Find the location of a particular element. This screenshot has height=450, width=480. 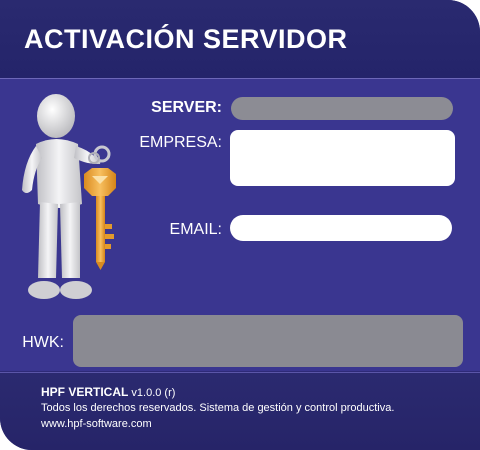

footer-product-line: HPF VERTICAL v1.0.0 (r) is located at coordinates (108, 392).